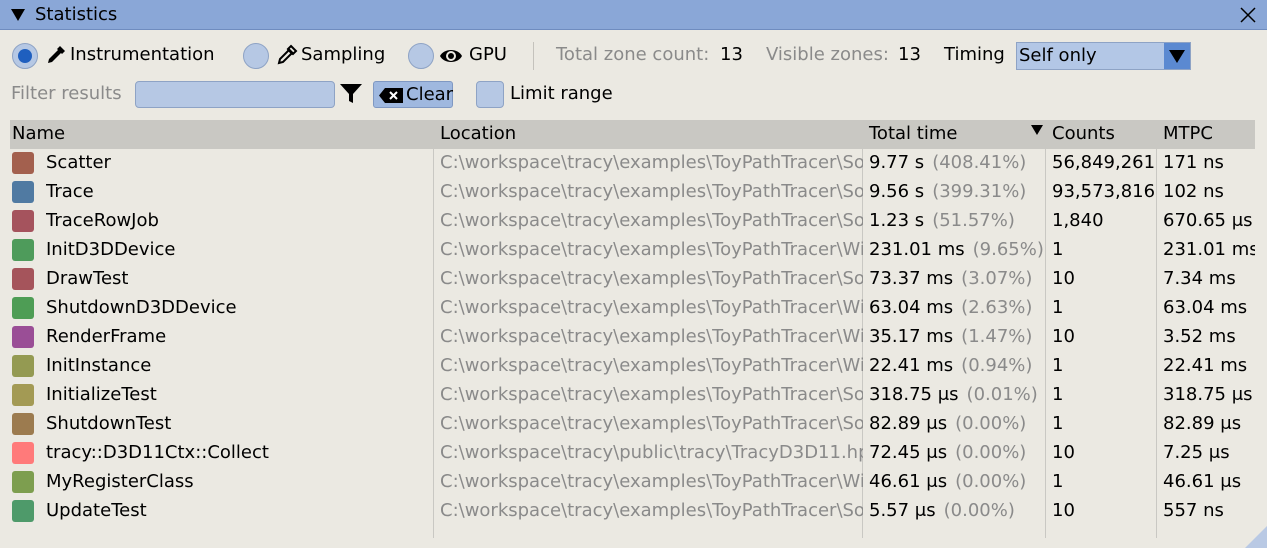 This screenshot has width=1267, height=548. I want to click on zone-total-time: 82.89 μs (0.00%), so click(959, 423).